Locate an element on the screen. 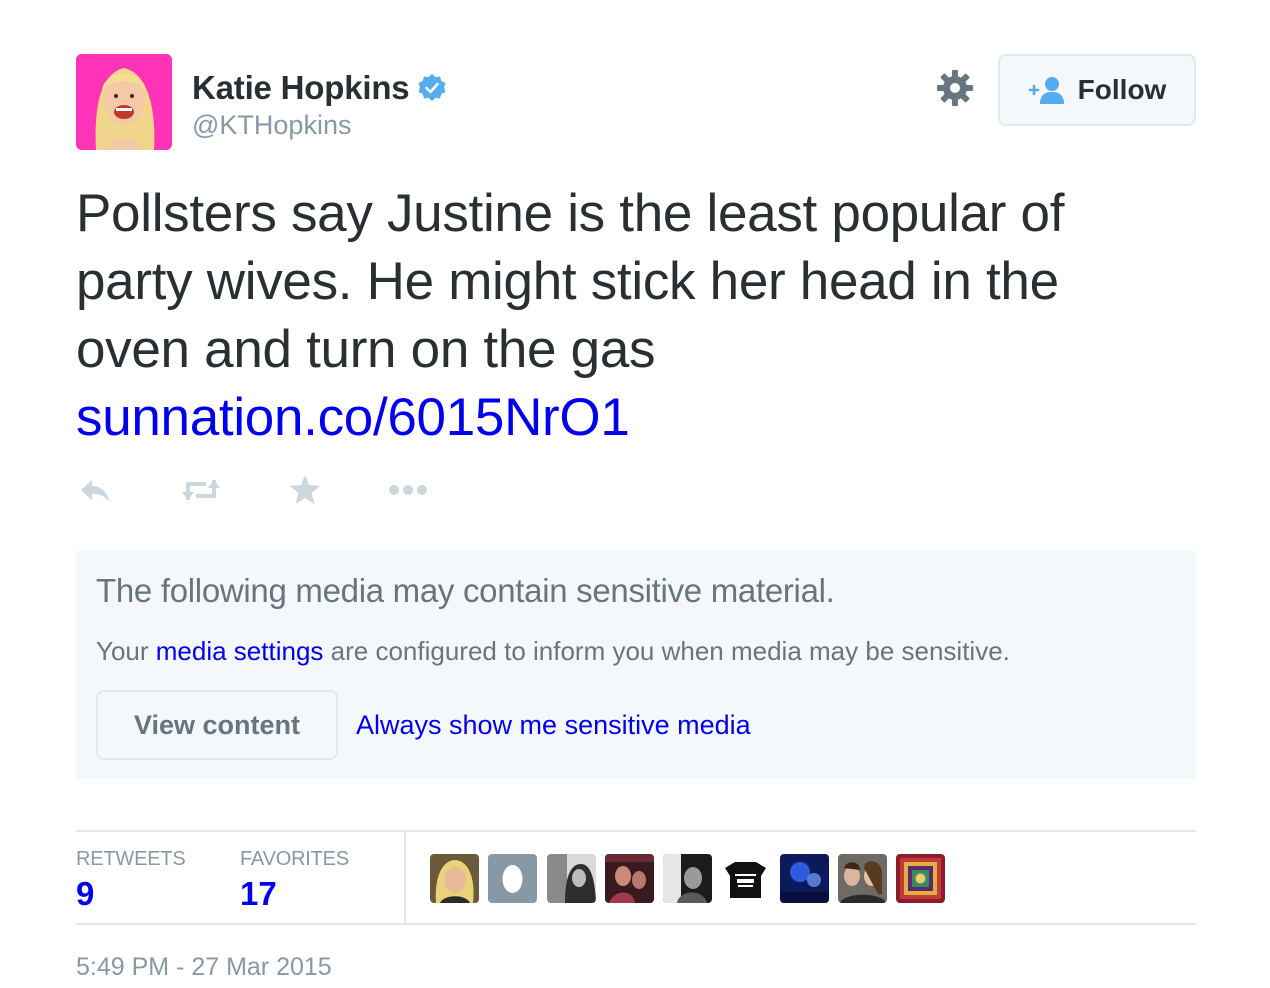 This screenshot has height=988, width=1270. retweets-label: RETWEETS is located at coordinates (131, 859).